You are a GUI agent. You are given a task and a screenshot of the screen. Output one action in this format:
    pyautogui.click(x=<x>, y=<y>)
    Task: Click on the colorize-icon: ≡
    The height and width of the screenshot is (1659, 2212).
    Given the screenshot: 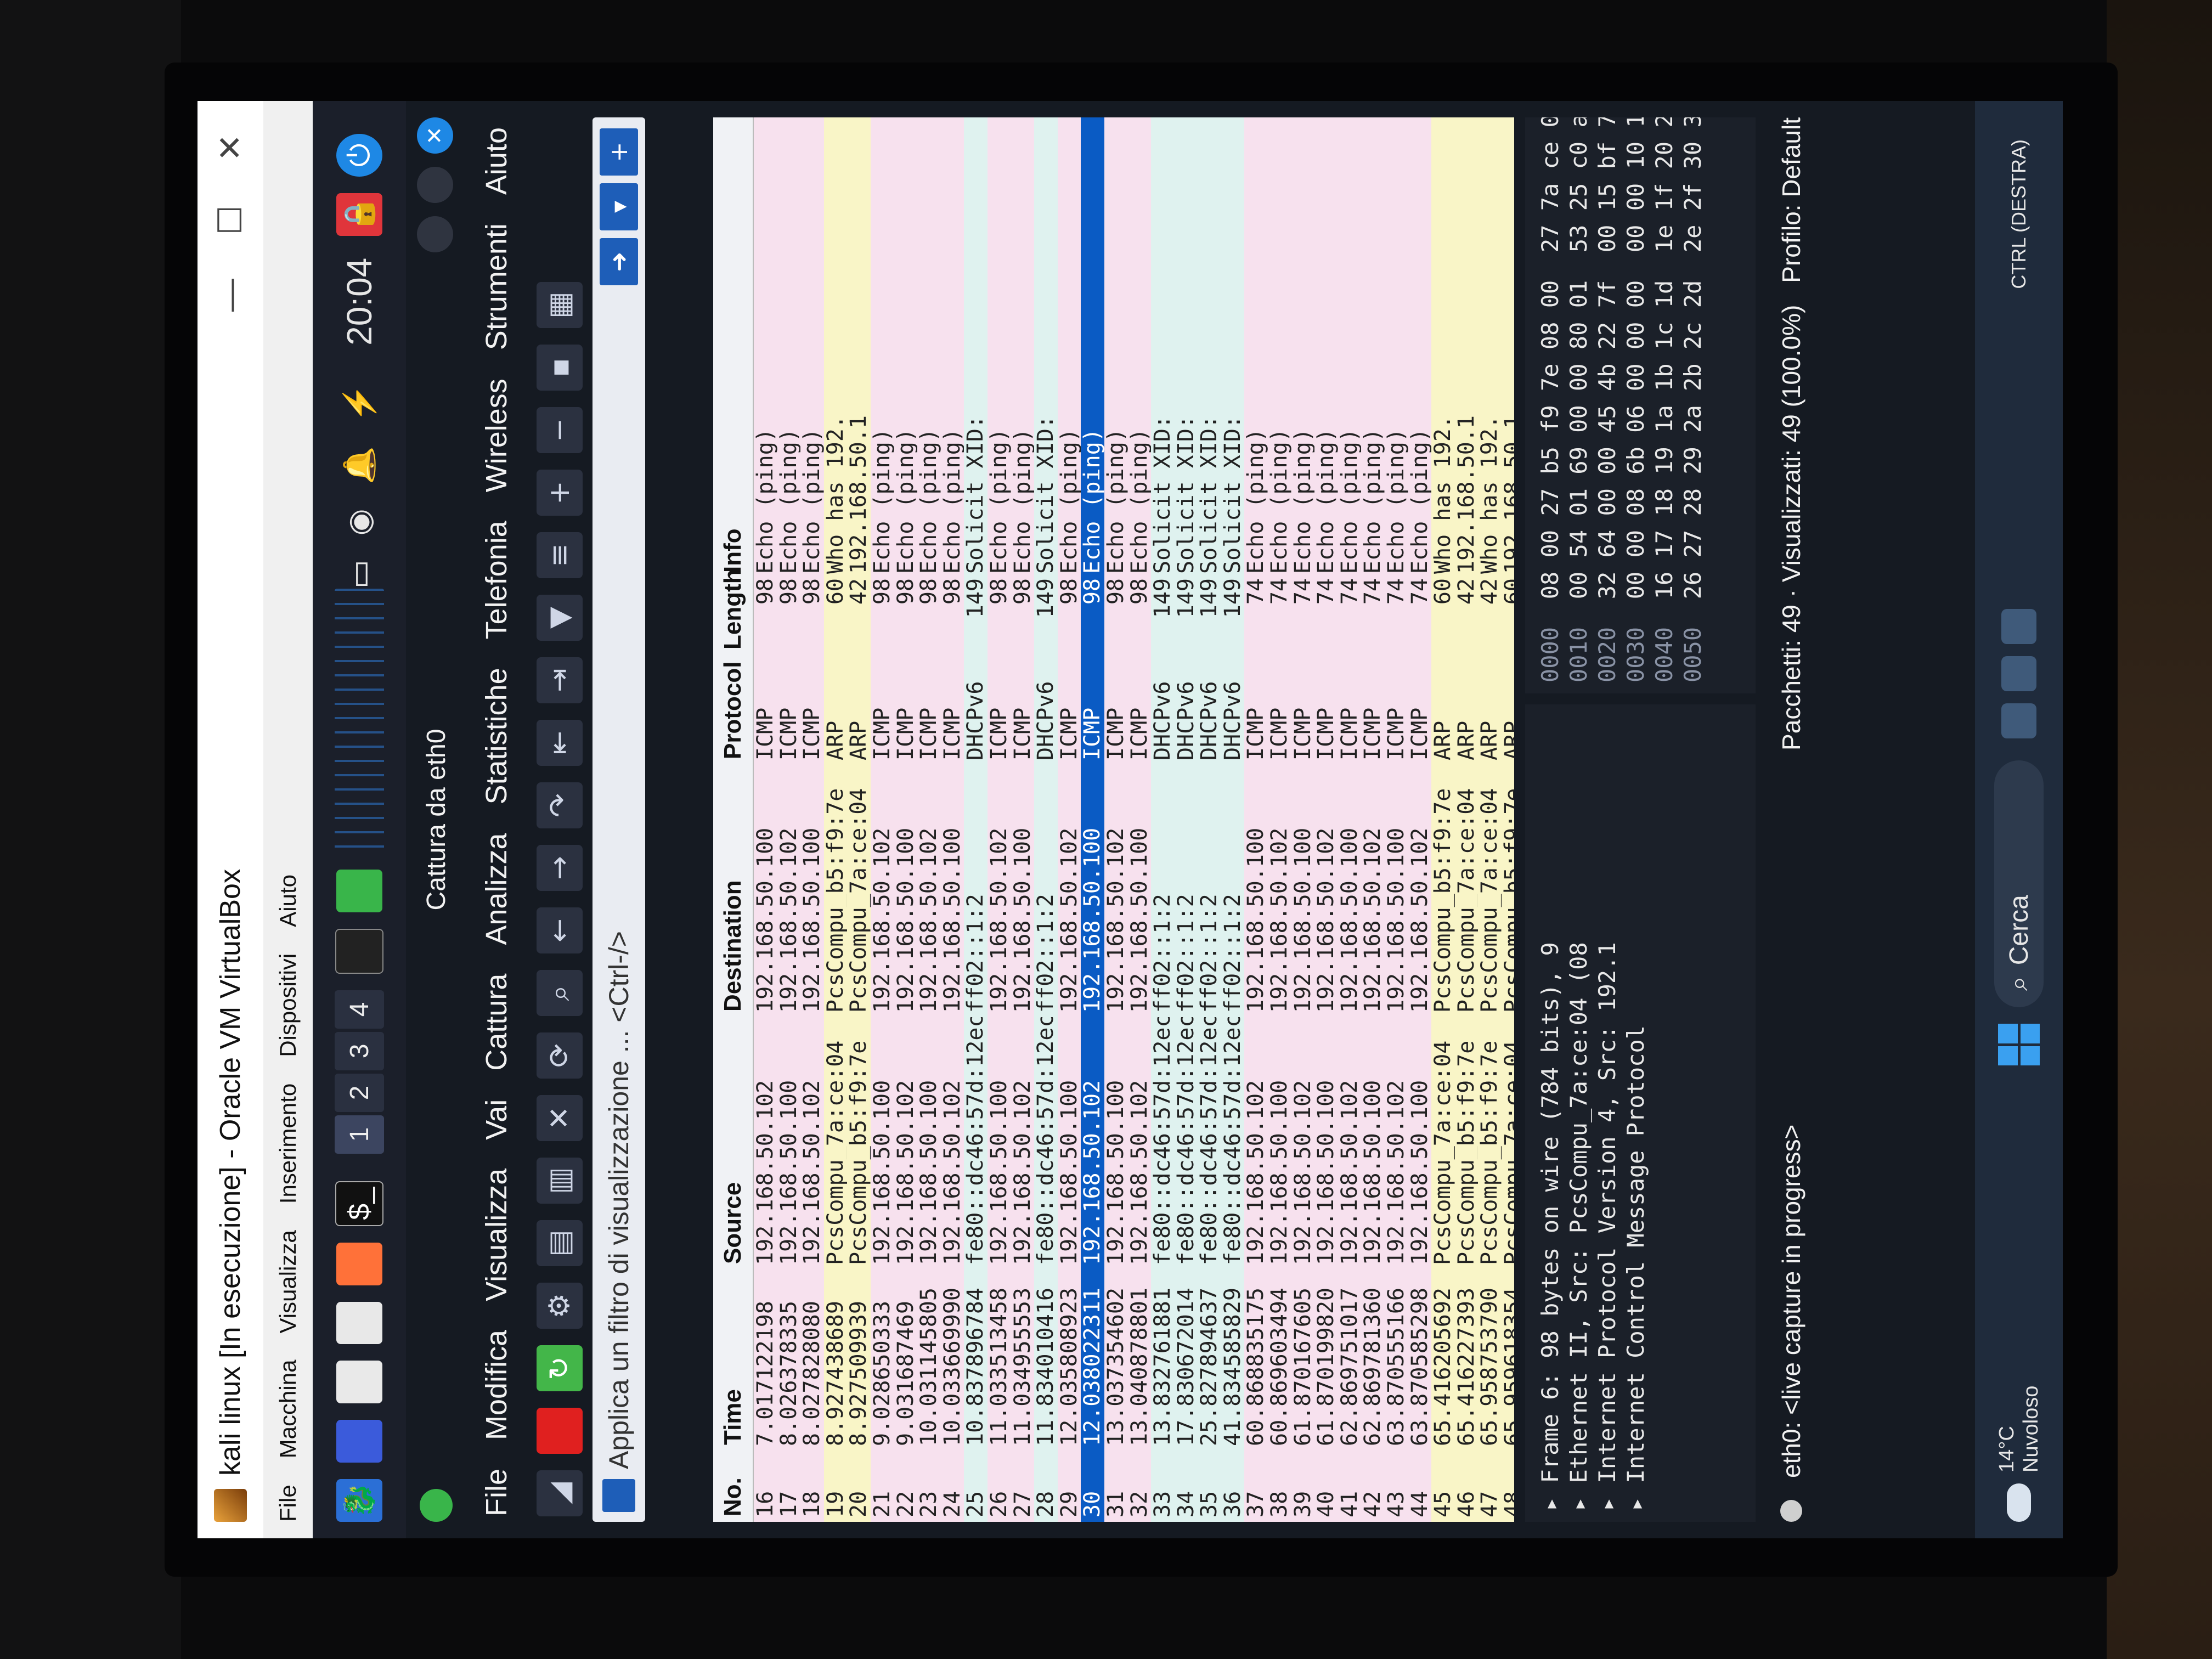 What is the action you would take?
    pyautogui.click(x=560, y=555)
    